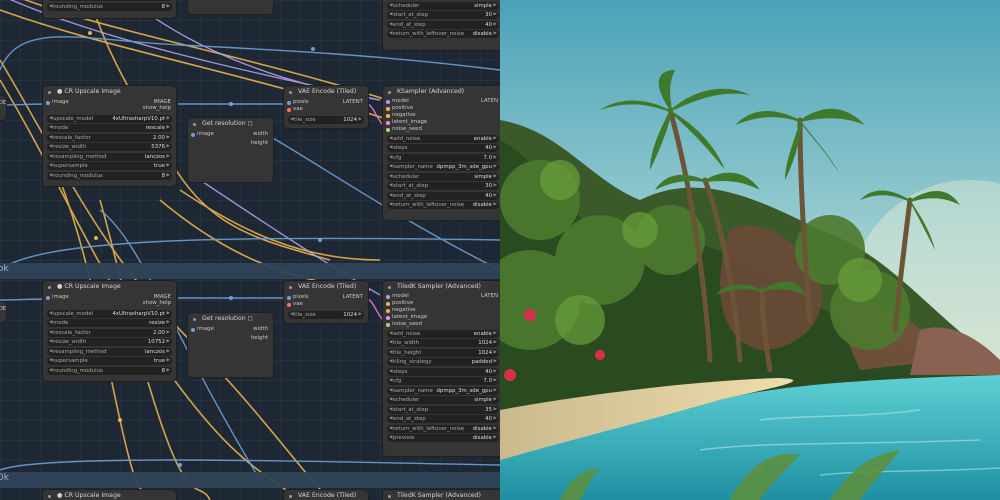 This screenshot has height=500, width=1000. Describe the element at coordinates (443, 138) in the screenshot. I see `widget-add-noise: ◀ add_noise enable ▶` at that location.